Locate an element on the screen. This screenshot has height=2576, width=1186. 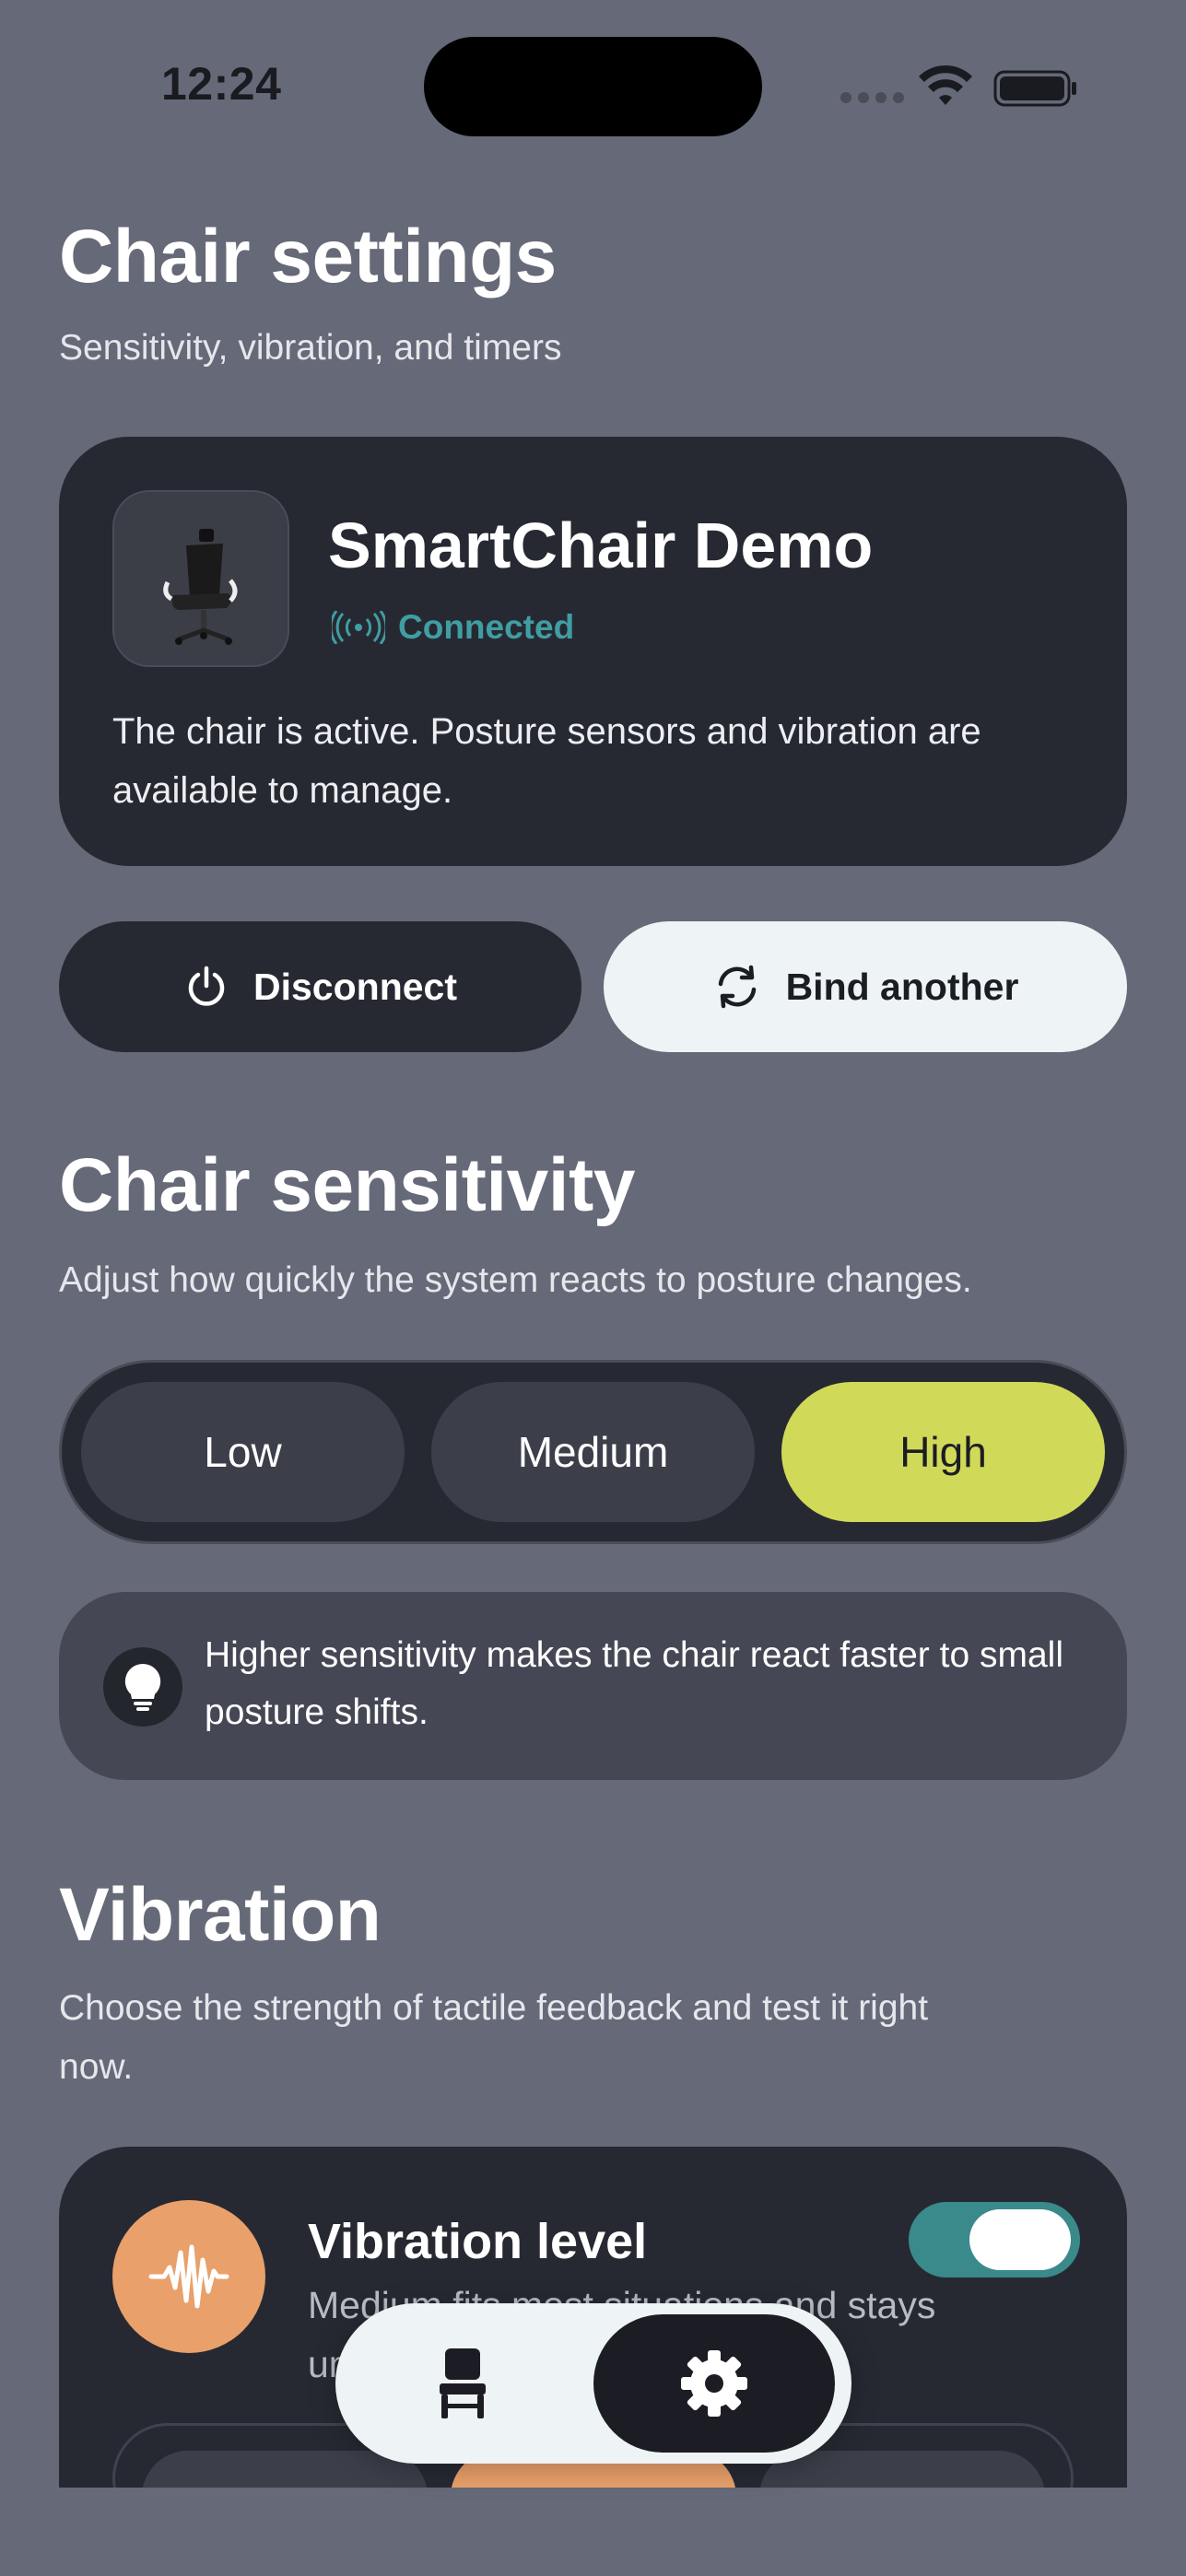
tab-settings is located at coordinates (714, 2383).